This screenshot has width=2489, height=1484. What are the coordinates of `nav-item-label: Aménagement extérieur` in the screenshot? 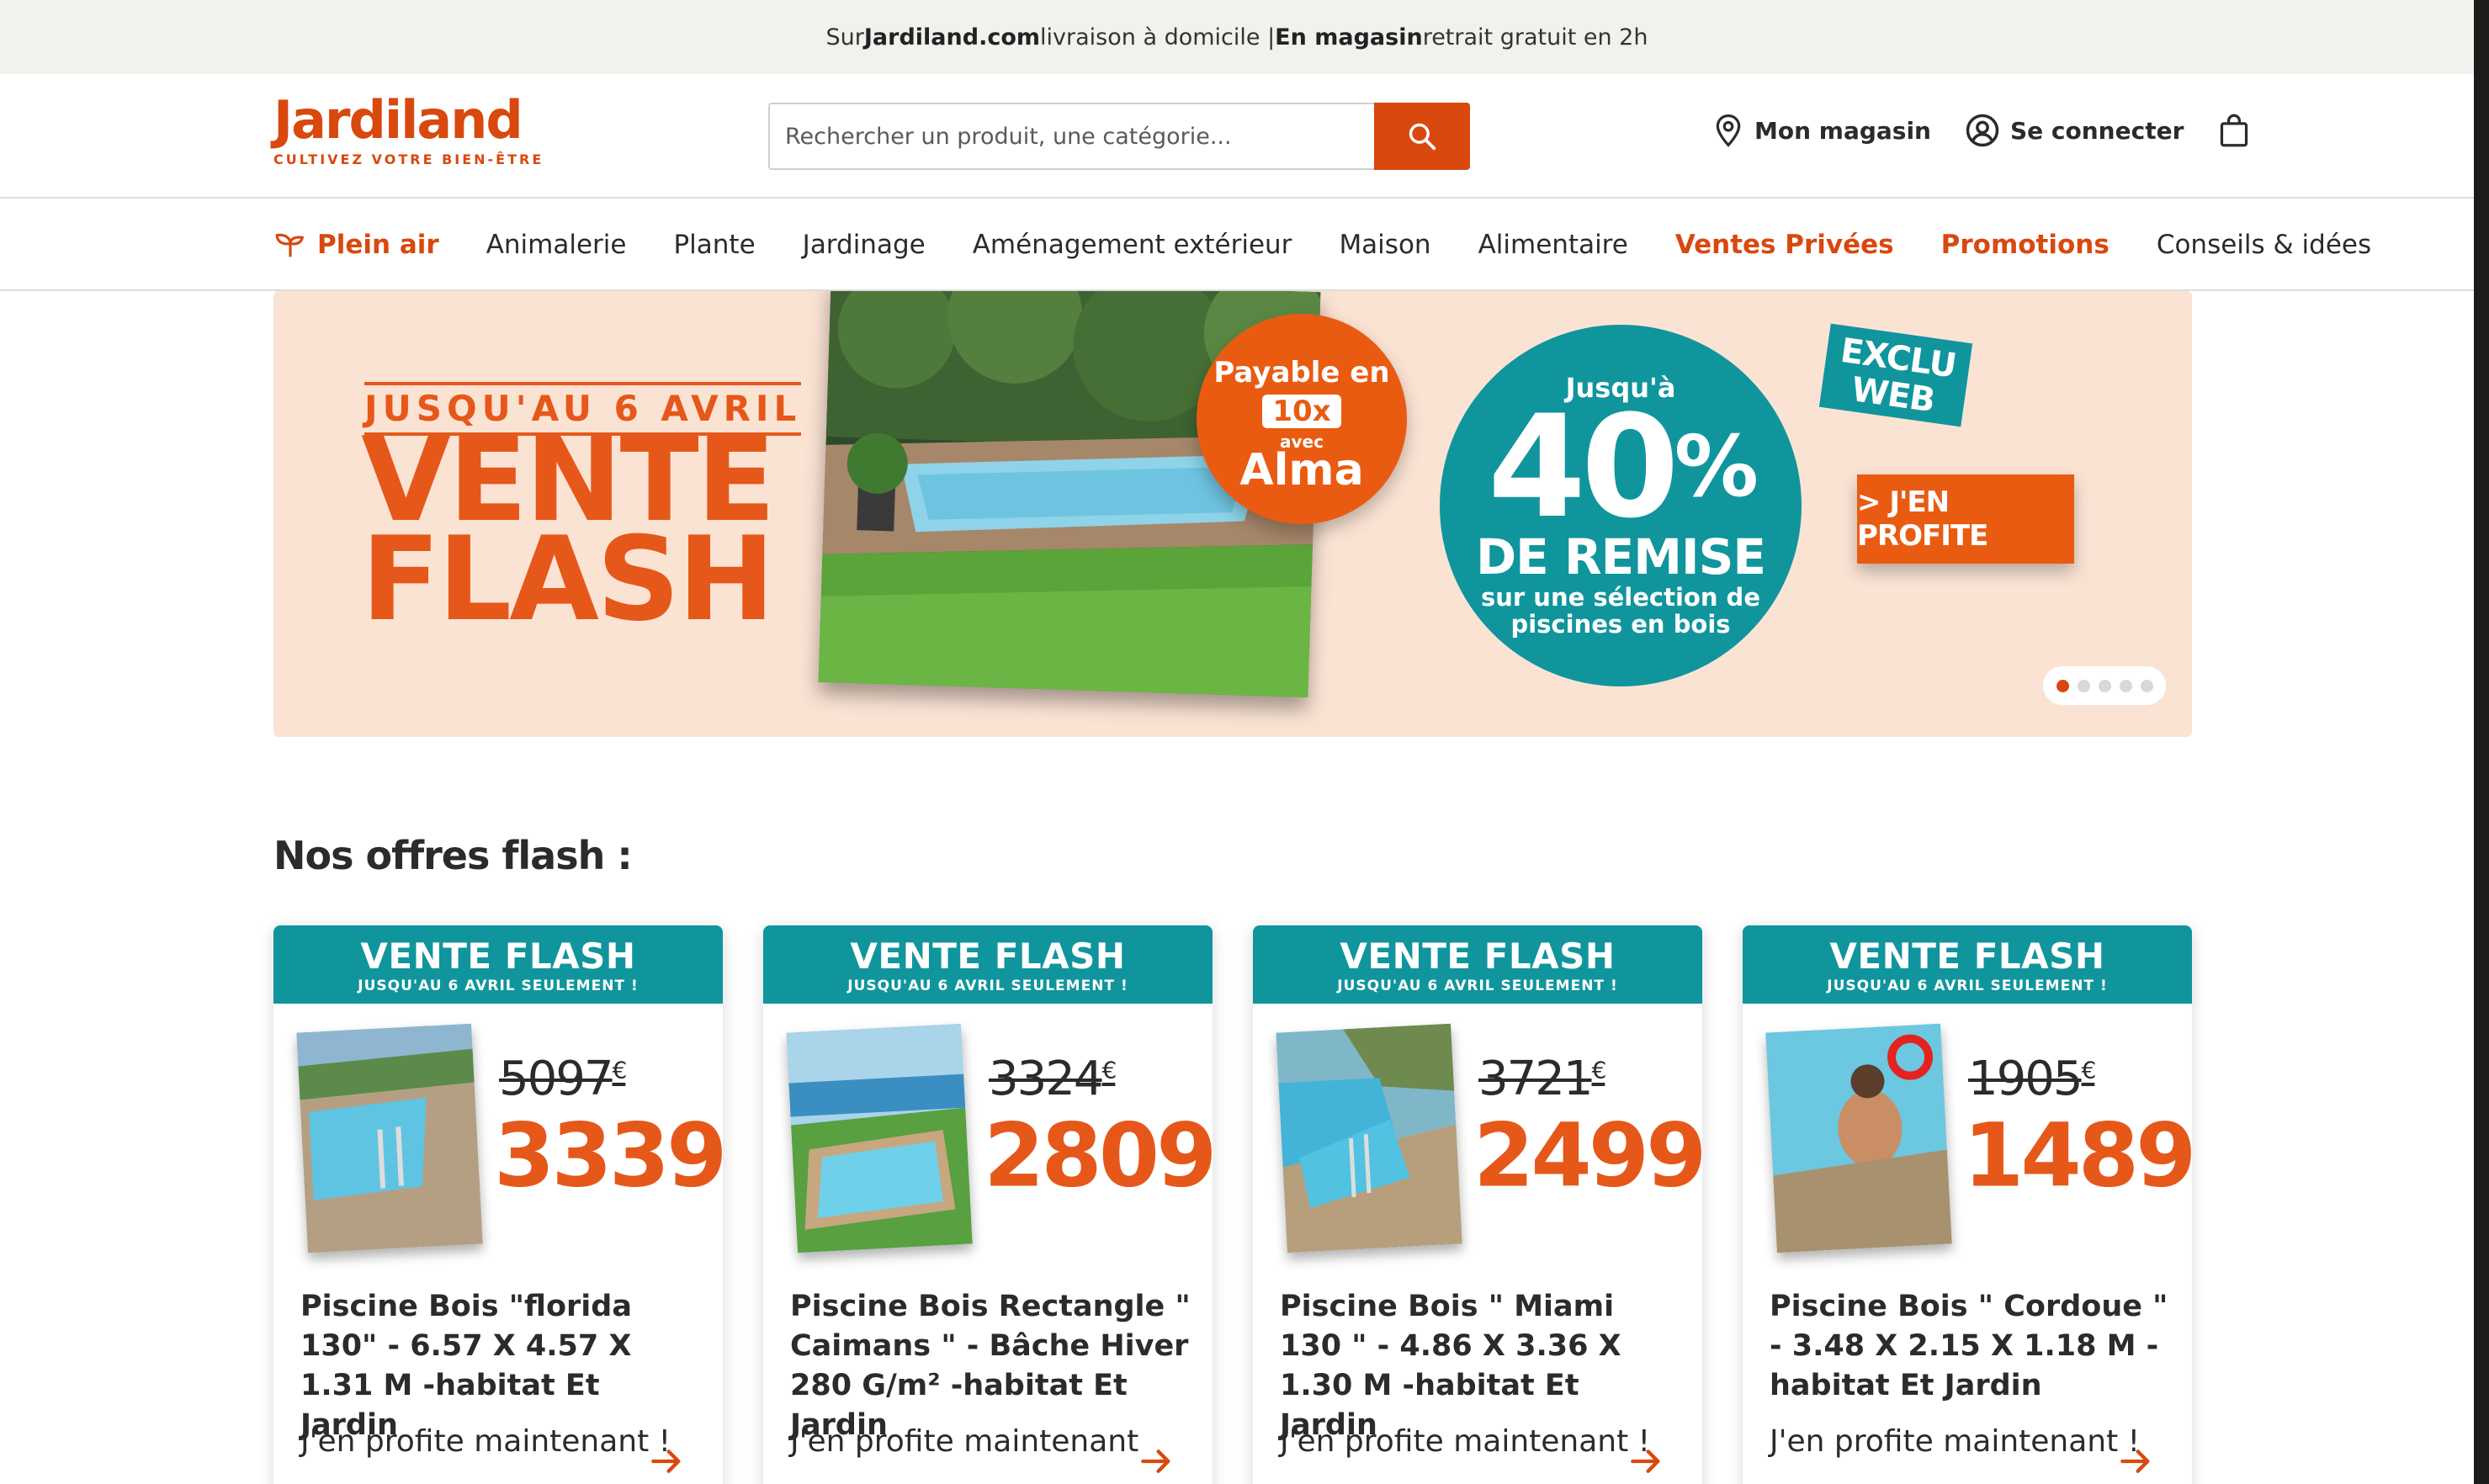 It's located at (1132, 245).